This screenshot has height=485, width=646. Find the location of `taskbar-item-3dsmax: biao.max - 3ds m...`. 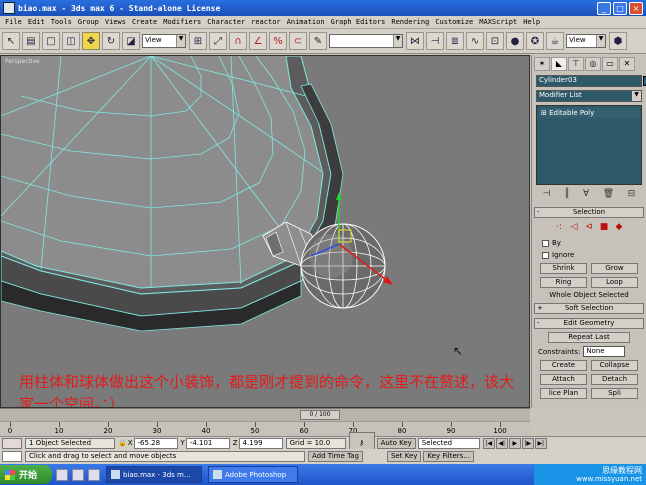

taskbar-item-3dsmax: biao.max - 3ds m... is located at coordinates (154, 474).